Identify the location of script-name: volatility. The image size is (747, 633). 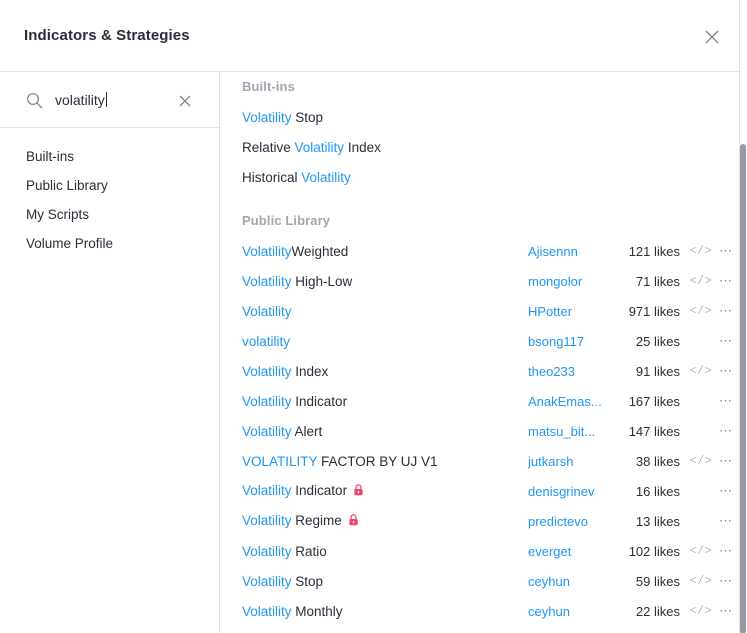
(266, 341).